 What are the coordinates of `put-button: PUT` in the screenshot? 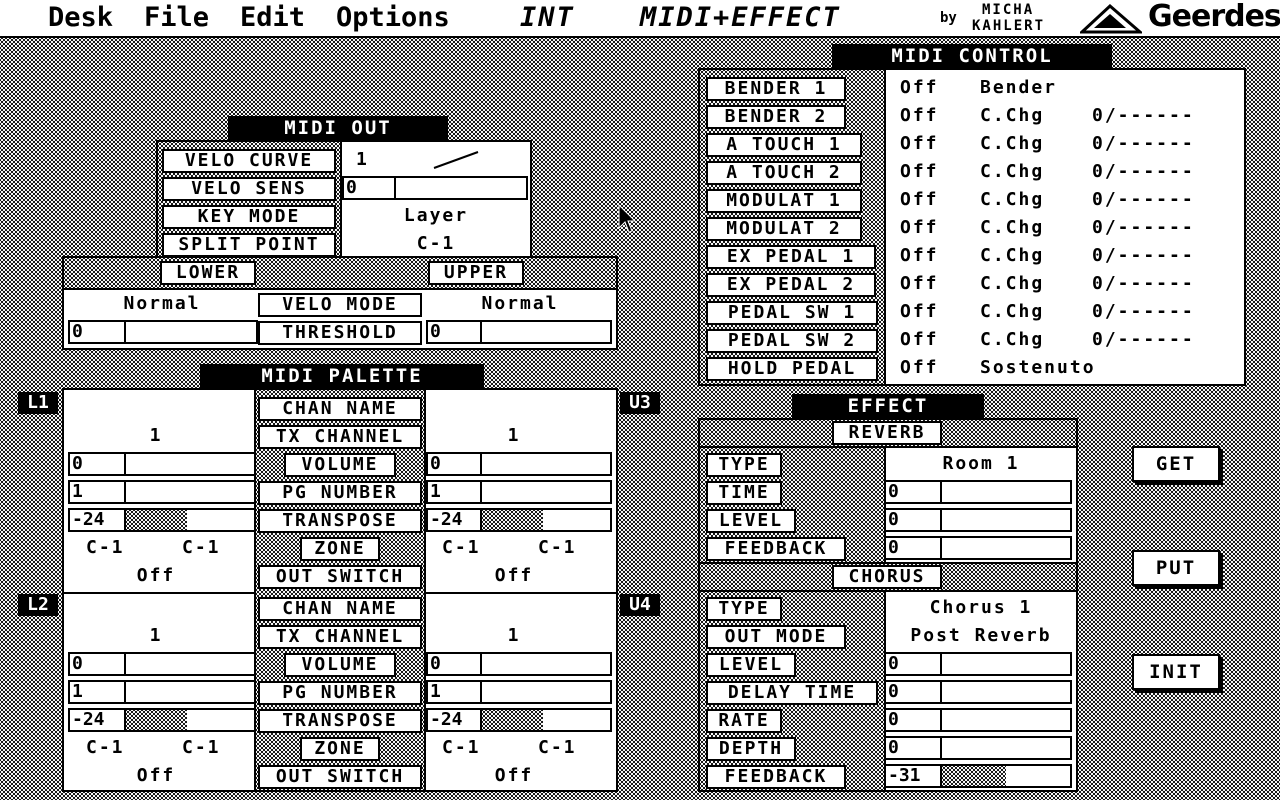 It's located at (1176, 568).